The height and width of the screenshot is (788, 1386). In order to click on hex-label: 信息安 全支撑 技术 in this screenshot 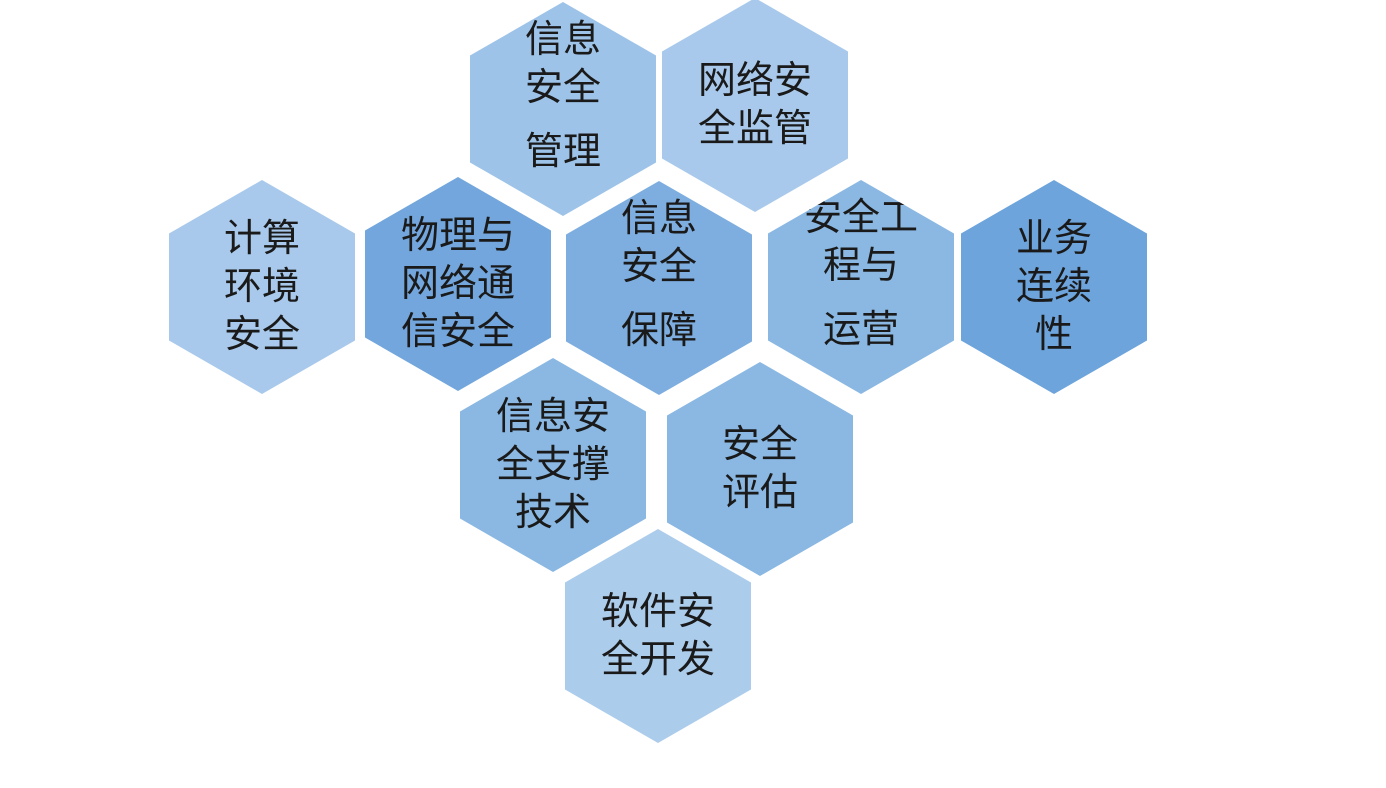, I will do `click(553, 465)`.